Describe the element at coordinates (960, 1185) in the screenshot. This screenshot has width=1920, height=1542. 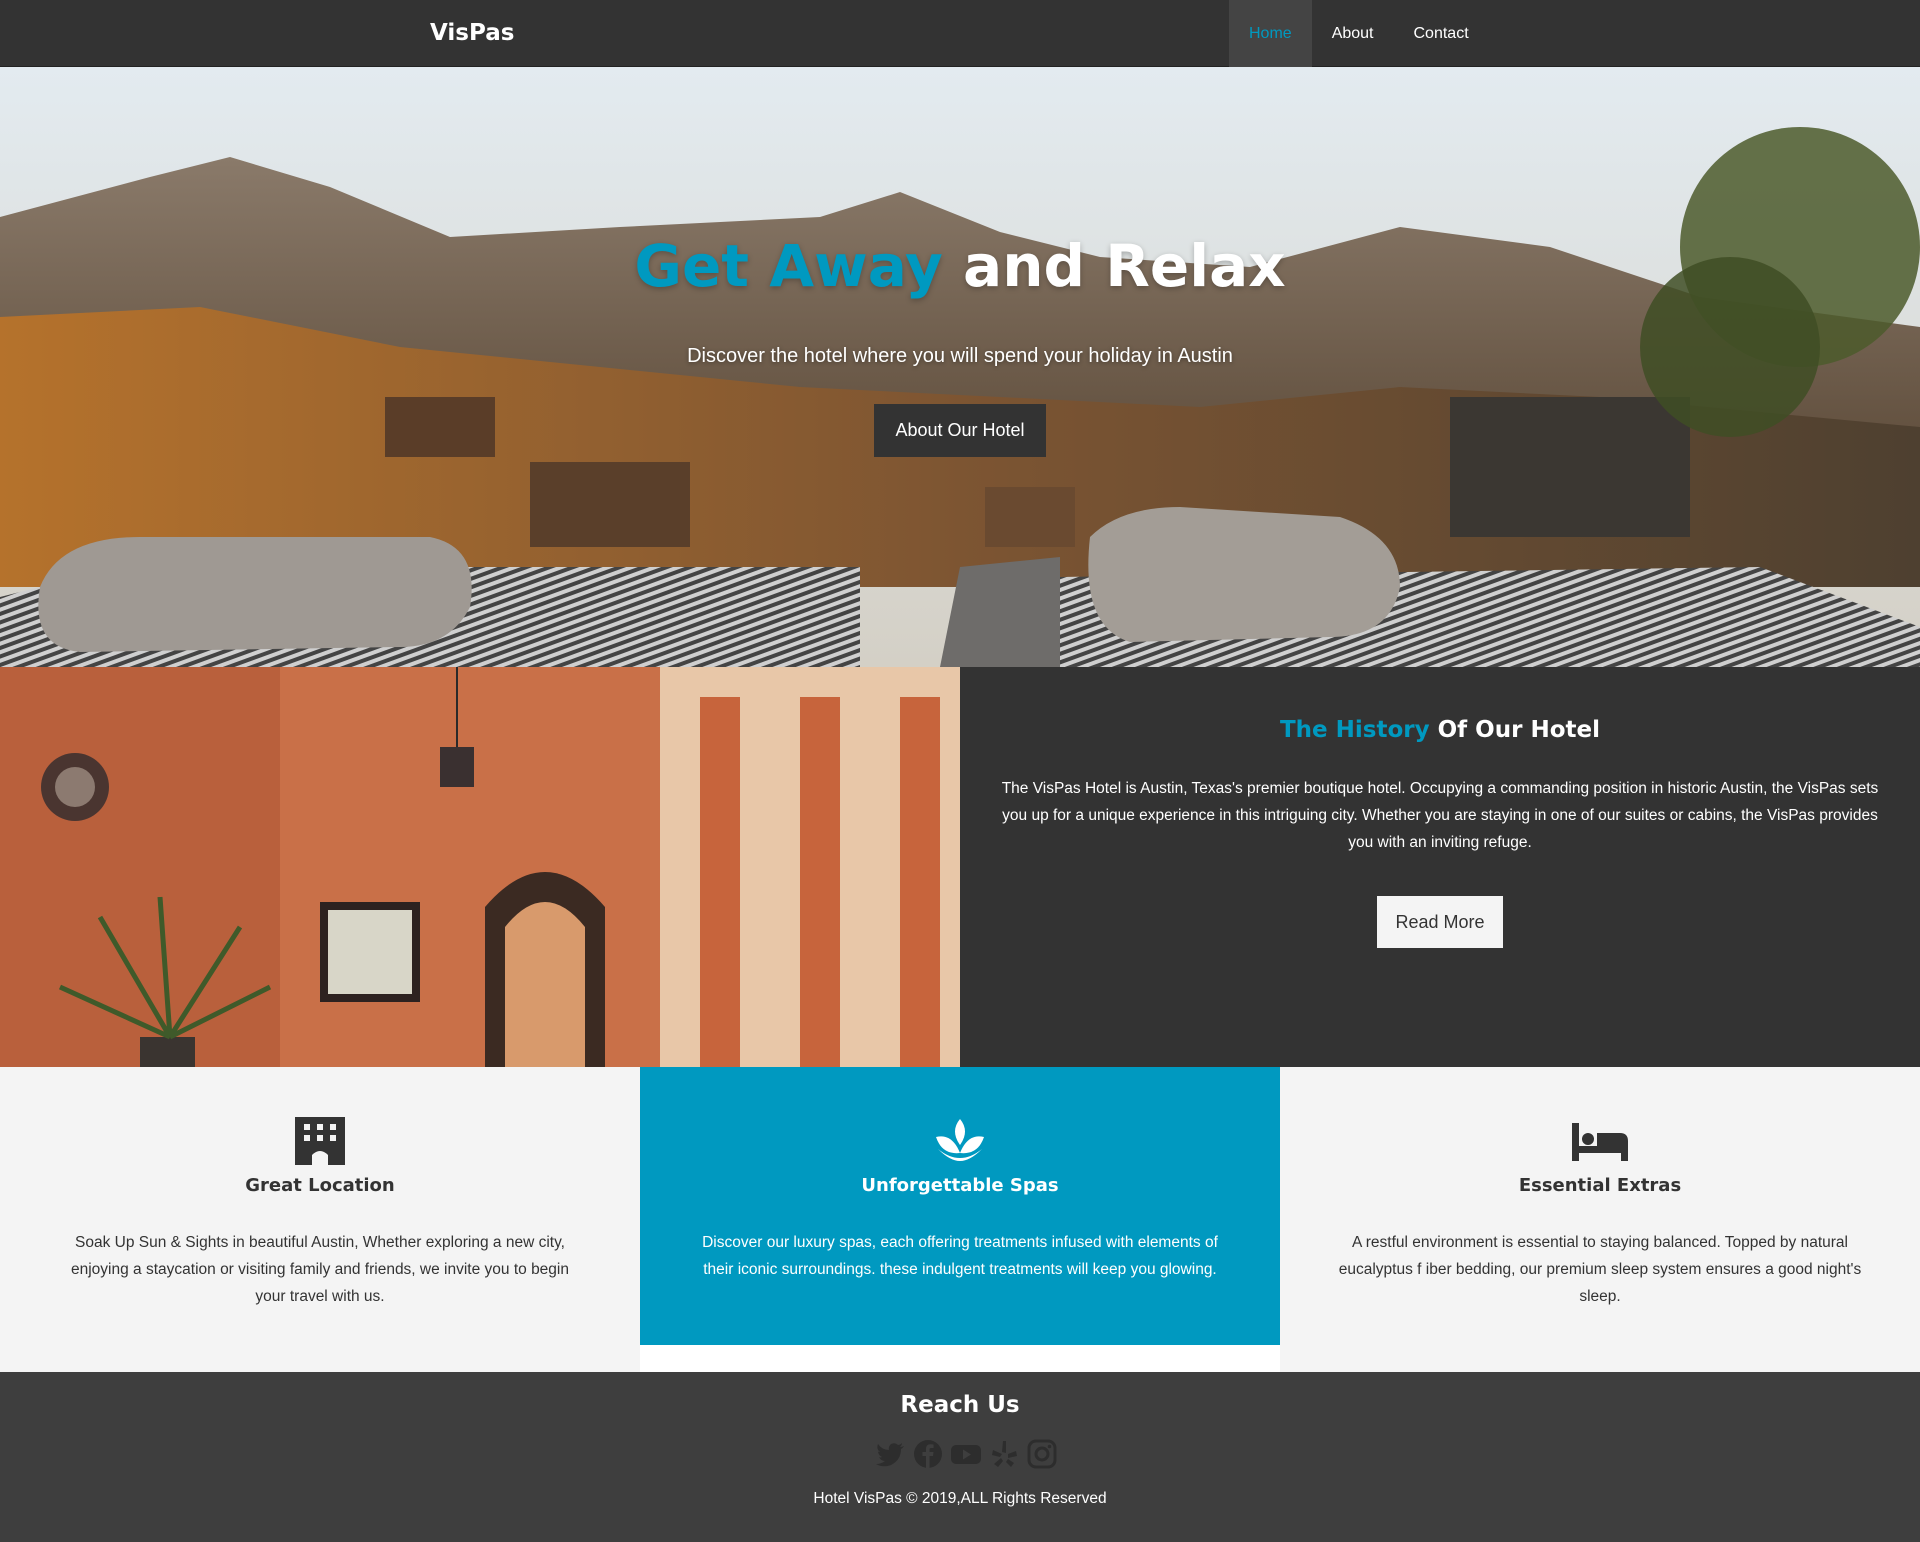
I see `feature-title: Unforgettable Spas` at that location.